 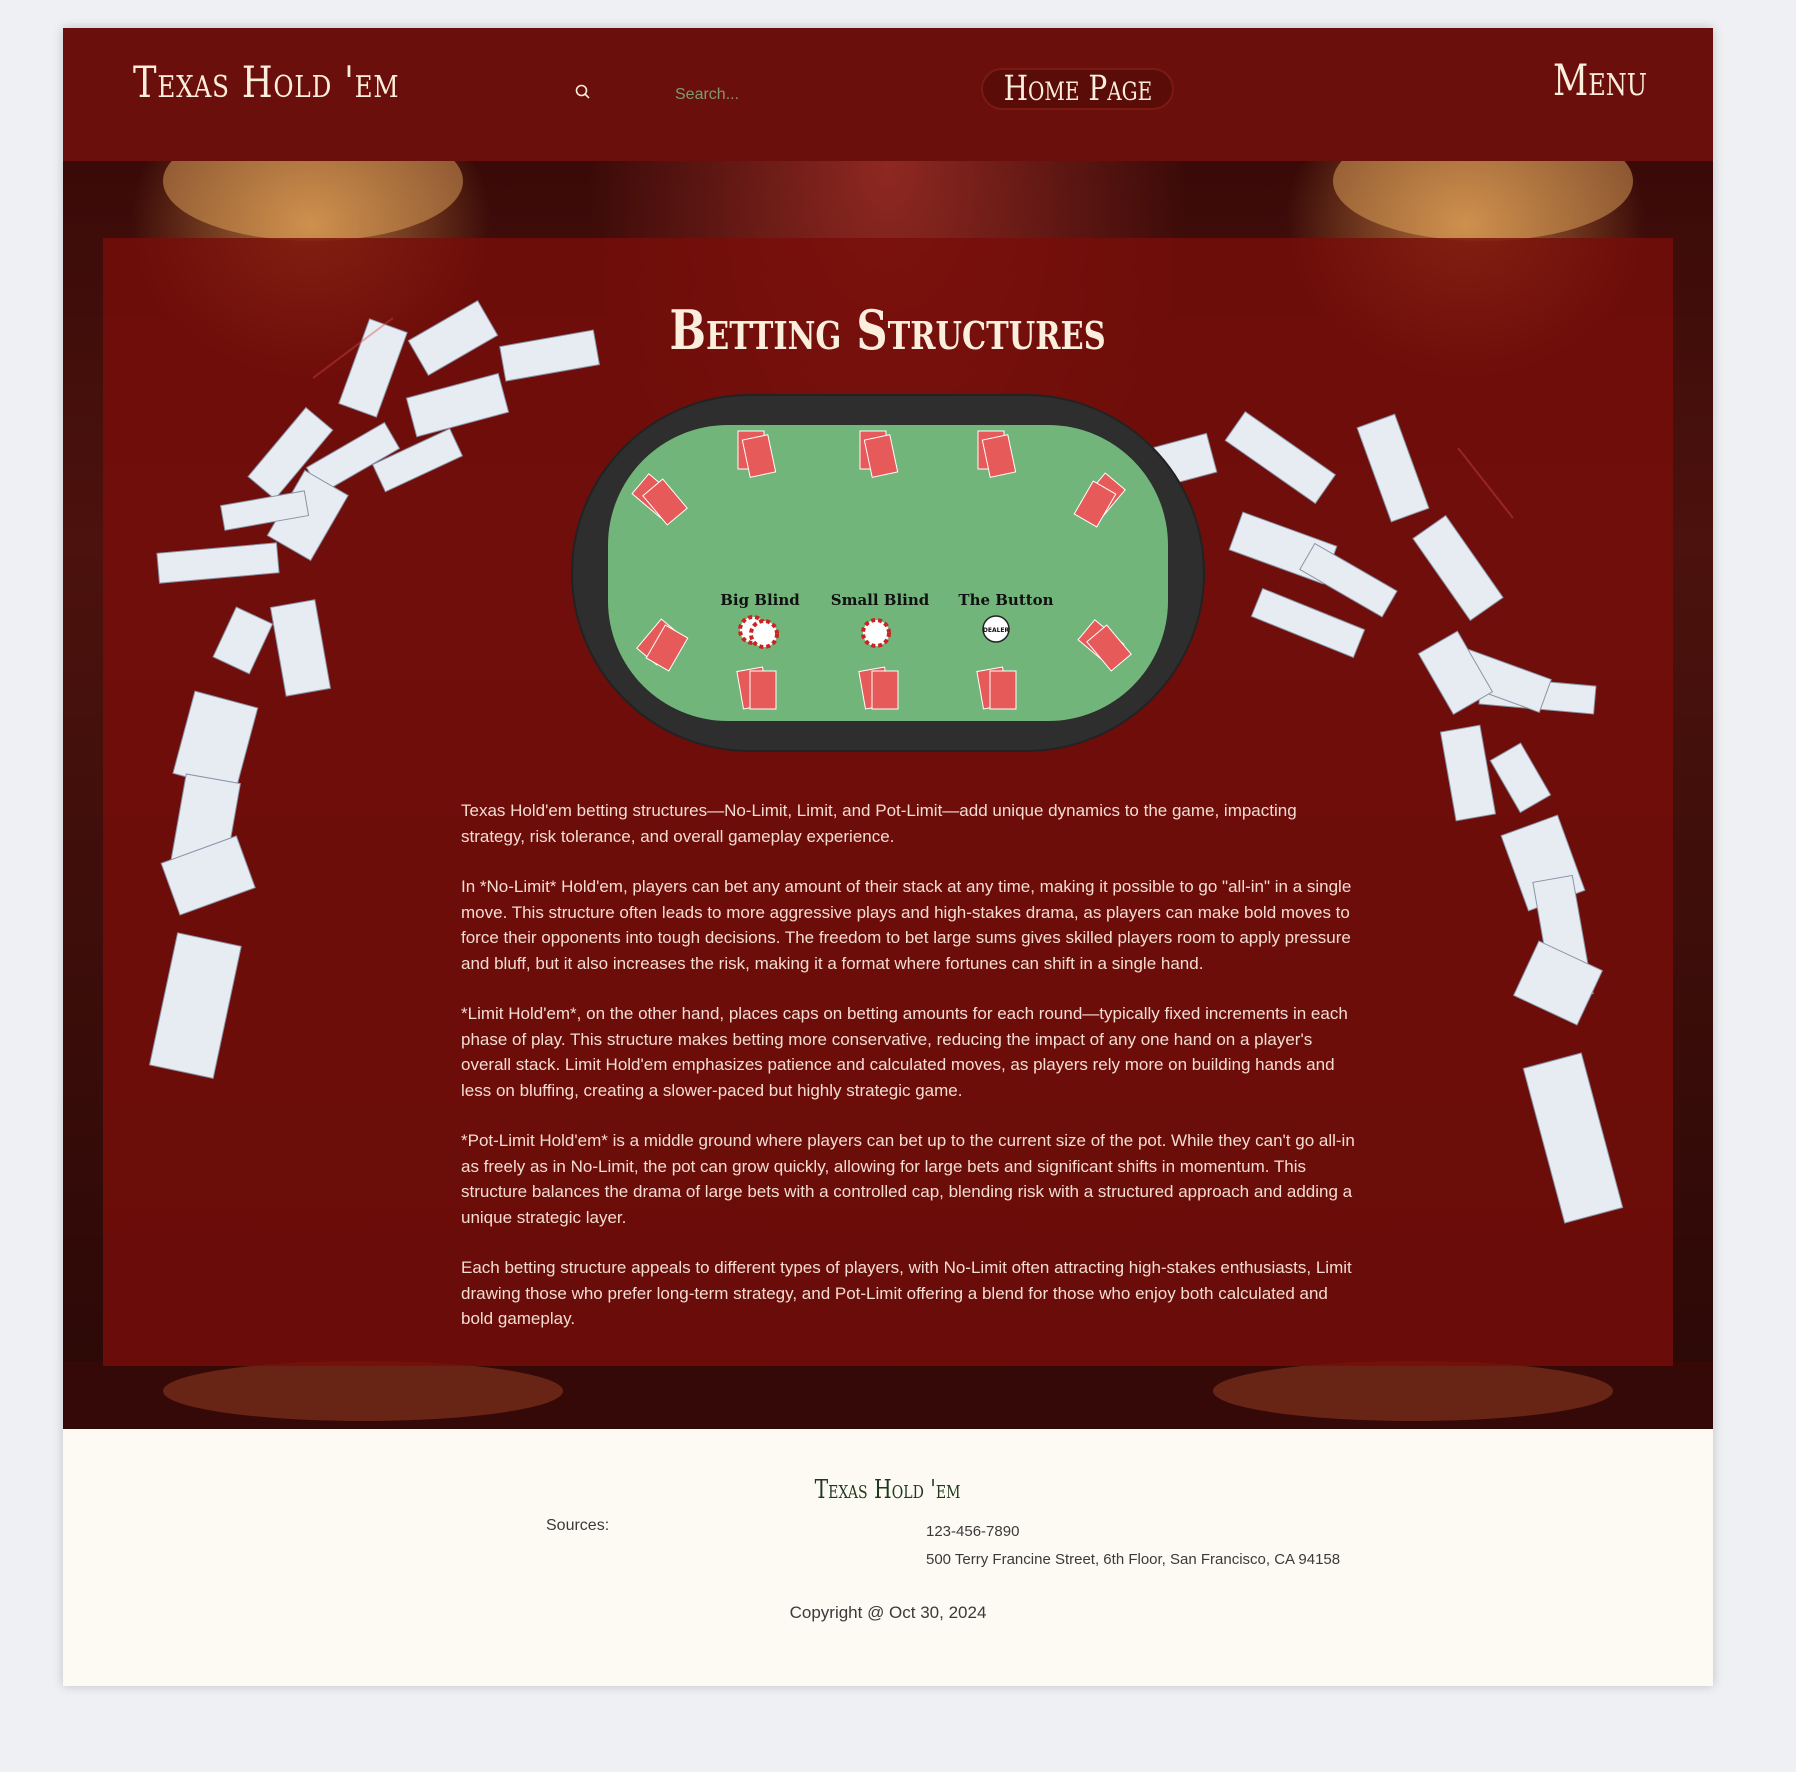 I want to click on home-page-button: Home Page, so click(x=1077, y=89).